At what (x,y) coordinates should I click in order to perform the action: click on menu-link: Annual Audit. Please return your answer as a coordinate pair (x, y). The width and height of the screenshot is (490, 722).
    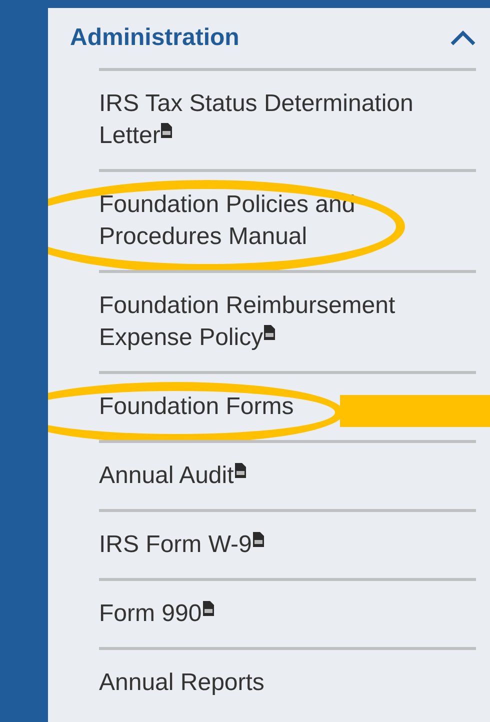
    Looking at the image, I should click on (173, 476).